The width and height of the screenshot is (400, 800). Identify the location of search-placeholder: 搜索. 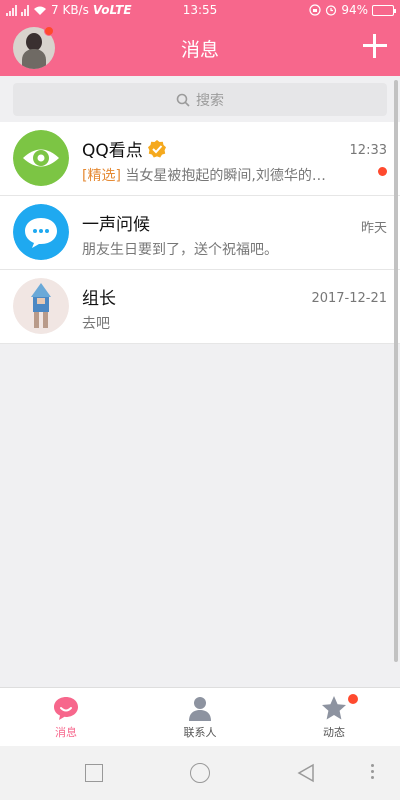
(210, 100).